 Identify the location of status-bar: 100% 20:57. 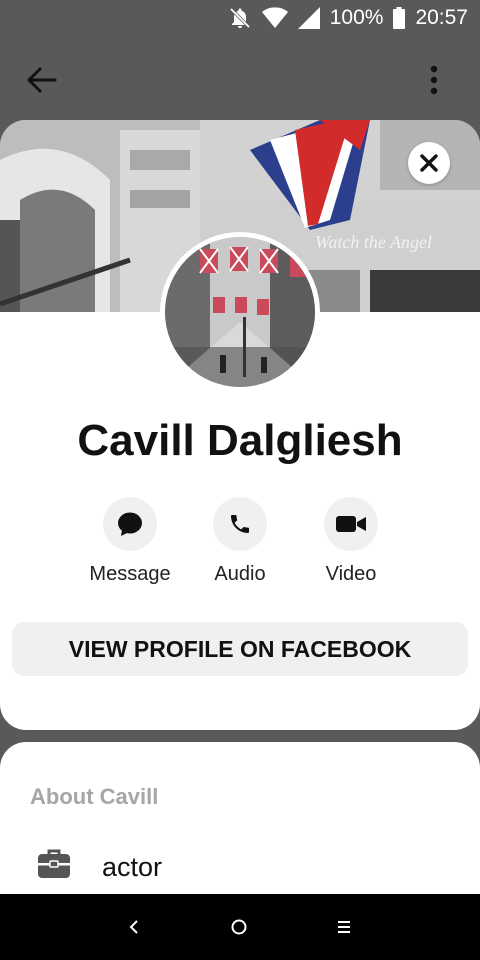
(240, 18).